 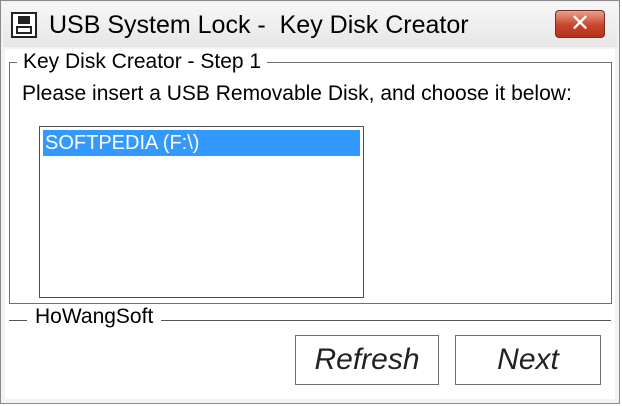 What do you see at coordinates (528, 360) in the screenshot?
I see `next-button: Next` at bounding box center [528, 360].